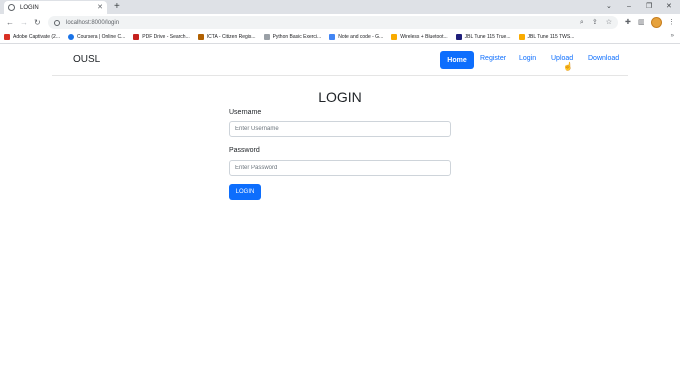  I want to click on side-panel-icon: ▥, so click(641, 22).